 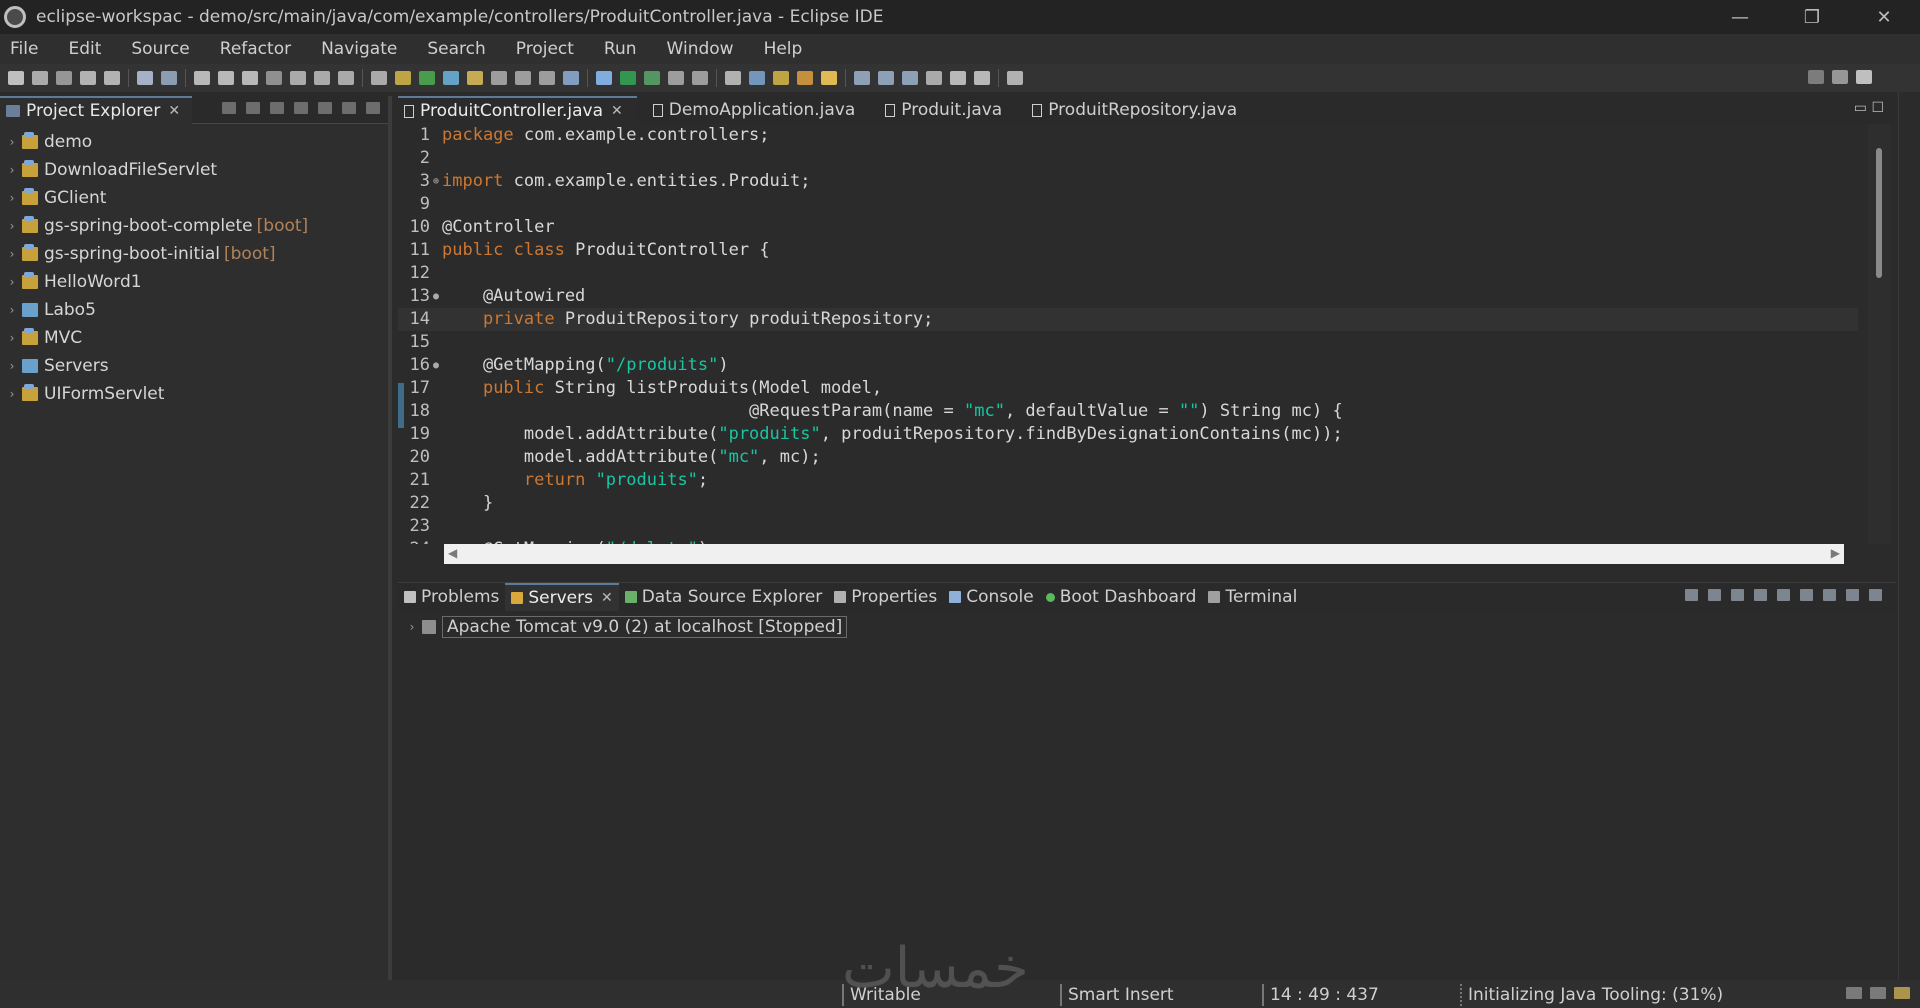 What do you see at coordinates (1806, 595) in the screenshot?
I see `publish-icon` at bounding box center [1806, 595].